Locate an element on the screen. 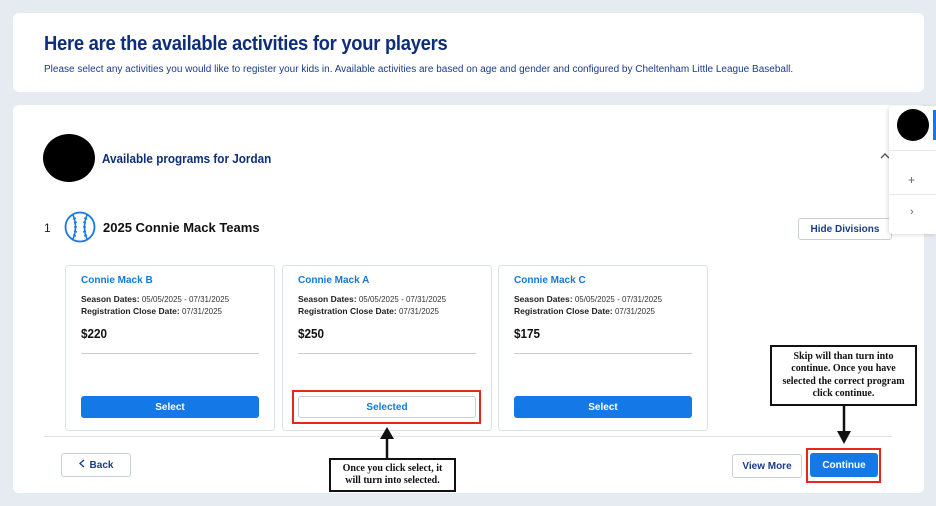  chevron-right-icon: › is located at coordinates (912, 212).